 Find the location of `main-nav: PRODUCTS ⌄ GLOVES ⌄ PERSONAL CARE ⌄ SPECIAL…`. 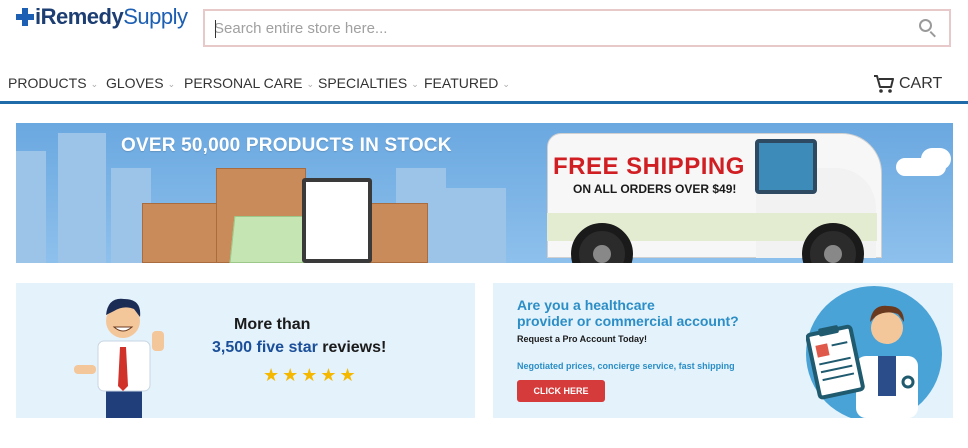

main-nav: PRODUCTS ⌄ GLOVES ⌄ PERSONAL CARE ⌄ SPECIAL… is located at coordinates (484, 84).